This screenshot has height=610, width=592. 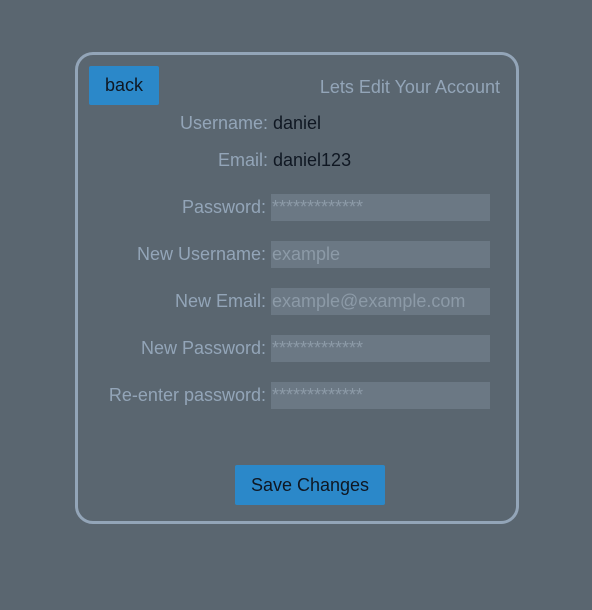 What do you see at coordinates (223, 207) in the screenshot?
I see `password-label: Password:` at bounding box center [223, 207].